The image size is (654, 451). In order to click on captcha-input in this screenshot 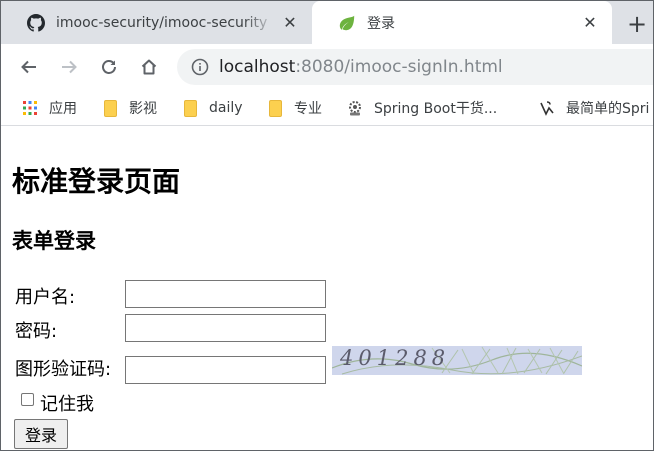, I will do `click(225, 370)`.